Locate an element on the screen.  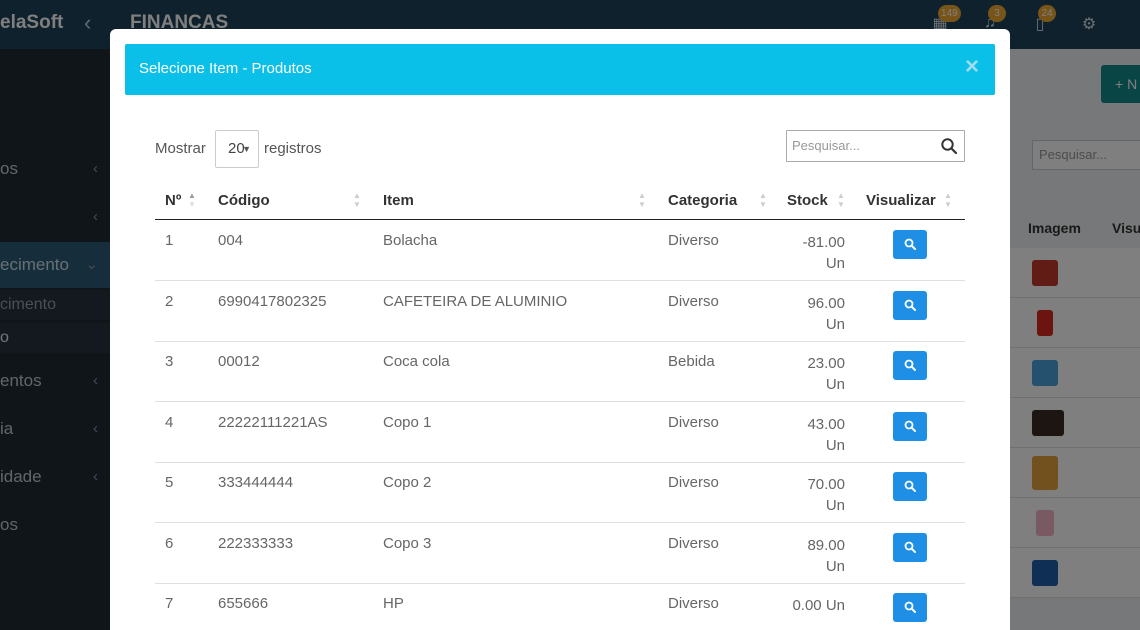
column-header-item: Item is located at coordinates (398, 201).